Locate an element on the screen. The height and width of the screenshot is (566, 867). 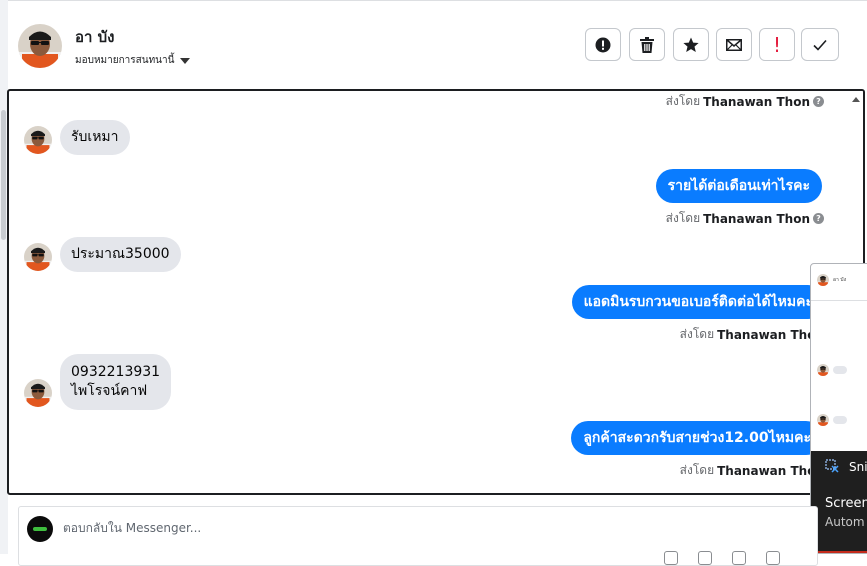
scroll-up-icon is located at coordinates (856, 99).